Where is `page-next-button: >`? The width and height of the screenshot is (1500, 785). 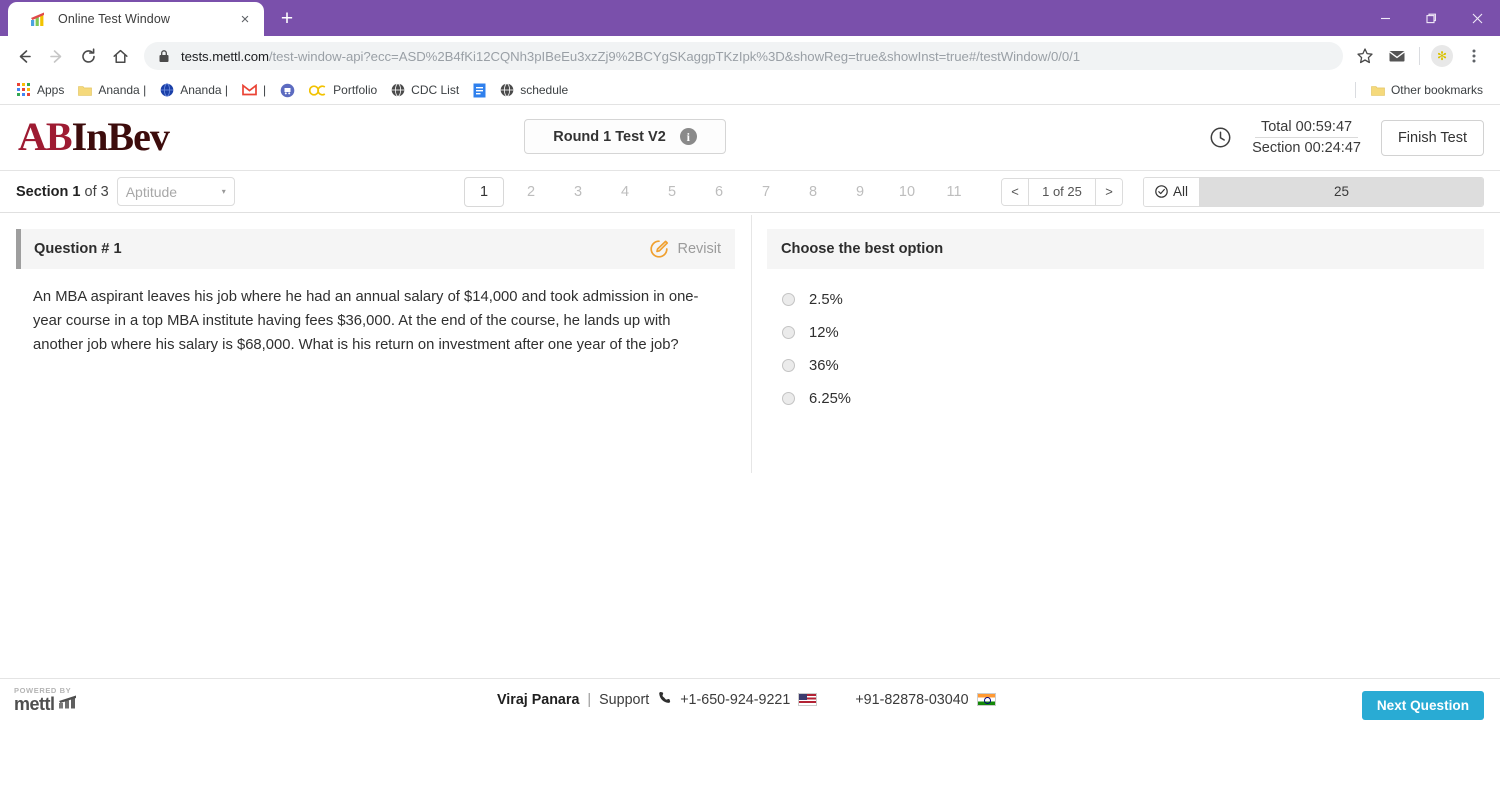 page-next-button: > is located at coordinates (1109, 191).